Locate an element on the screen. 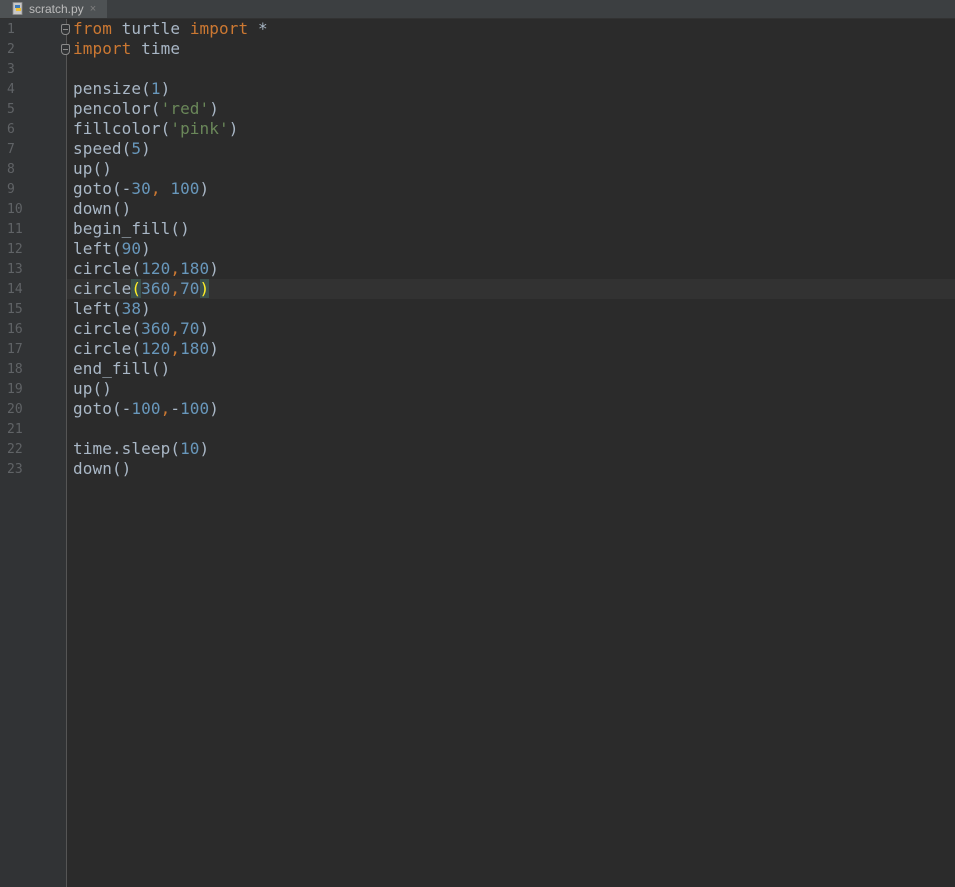  line-number: 14 is located at coordinates (15, 289).